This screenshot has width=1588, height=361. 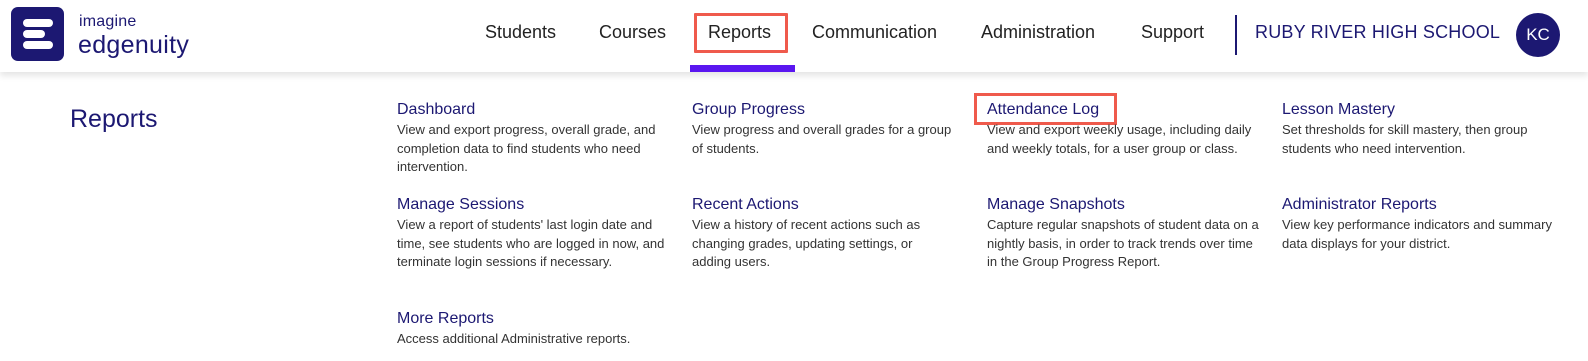 What do you see at coordinates (542, 319) in the screenshot?
I see `report-link-more-reports: More Reports` at bounding box center [542, 319].